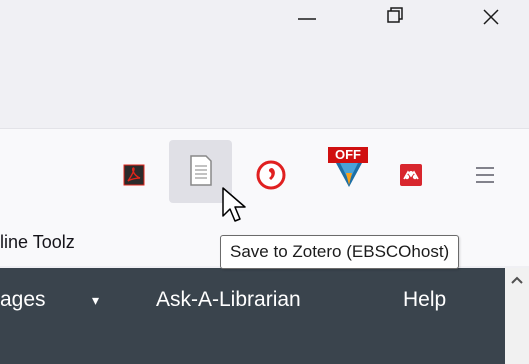 This screenshot has height=364, width=529. I want to click on nav-item-pages: ages, so click(23, 300).